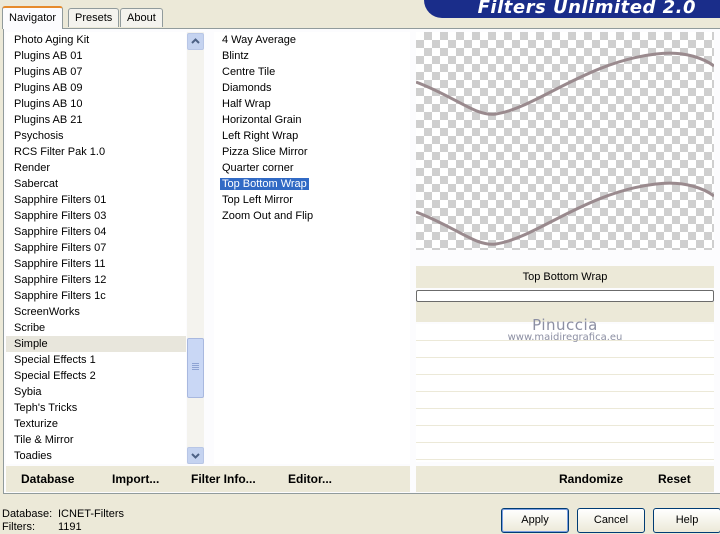 Image resolution: width=720 pixels, height=534 pixels. I want to click on category-item-selected: Simple, so click(96, 344).